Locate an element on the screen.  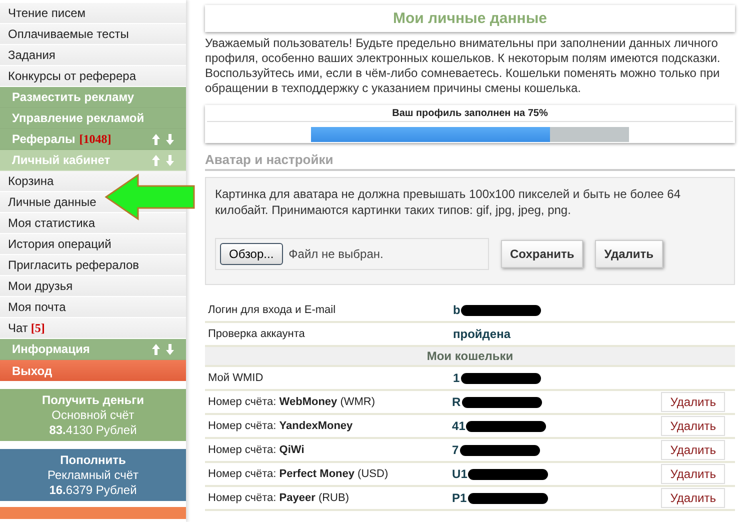
sidebar-item: Моя статистика is located at coordinates (93, 223).